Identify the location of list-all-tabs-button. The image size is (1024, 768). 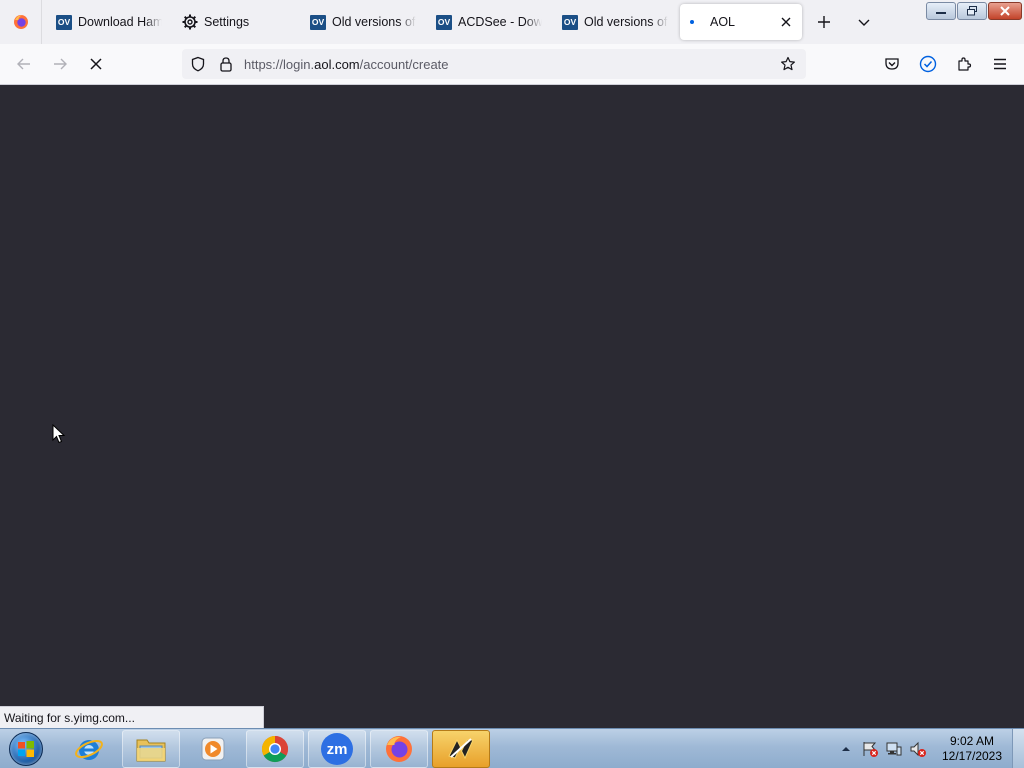
(864, 22).